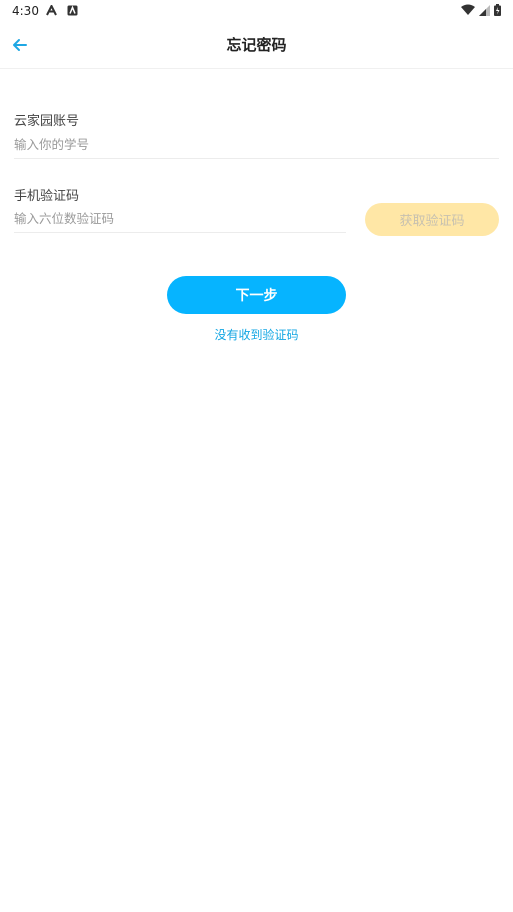 Image resolution: width=513 pixels, height=912 pixels. I want to click on sms-code-label: 手机验证码, so click(47, 196).